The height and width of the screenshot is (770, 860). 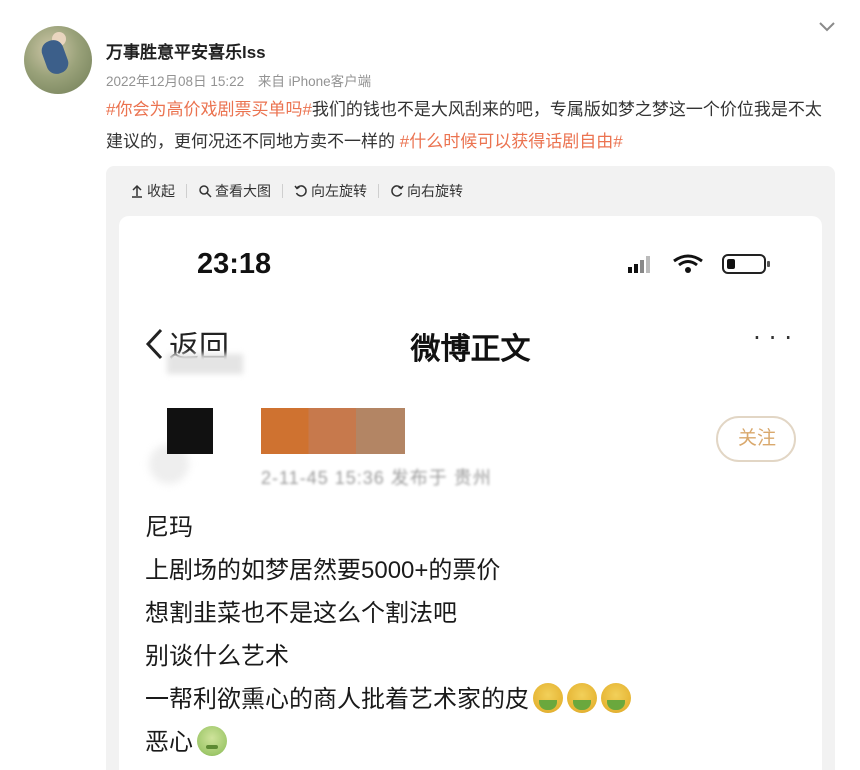 I want to click on post-meta: 2022年12月08日 15:22 来自 iPhone客户端, so click(x=238, y=80).